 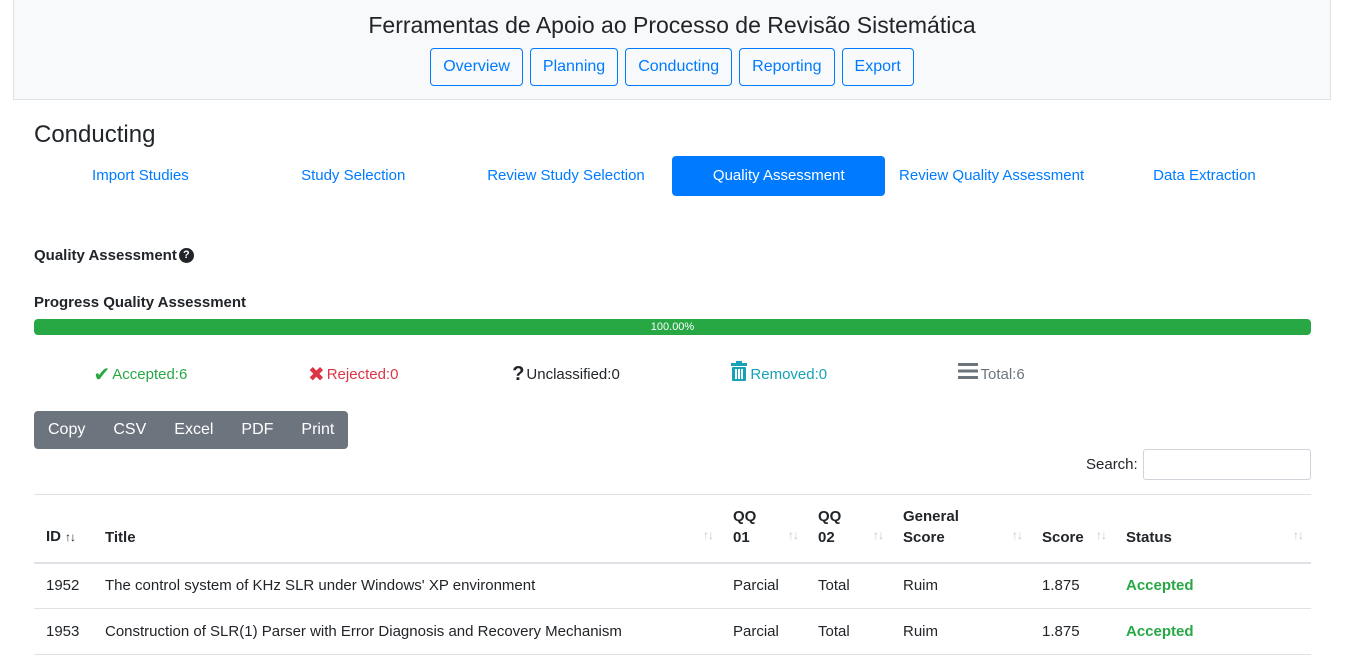 I want to click on excel-button: Excel, so click(x=193, y=430).